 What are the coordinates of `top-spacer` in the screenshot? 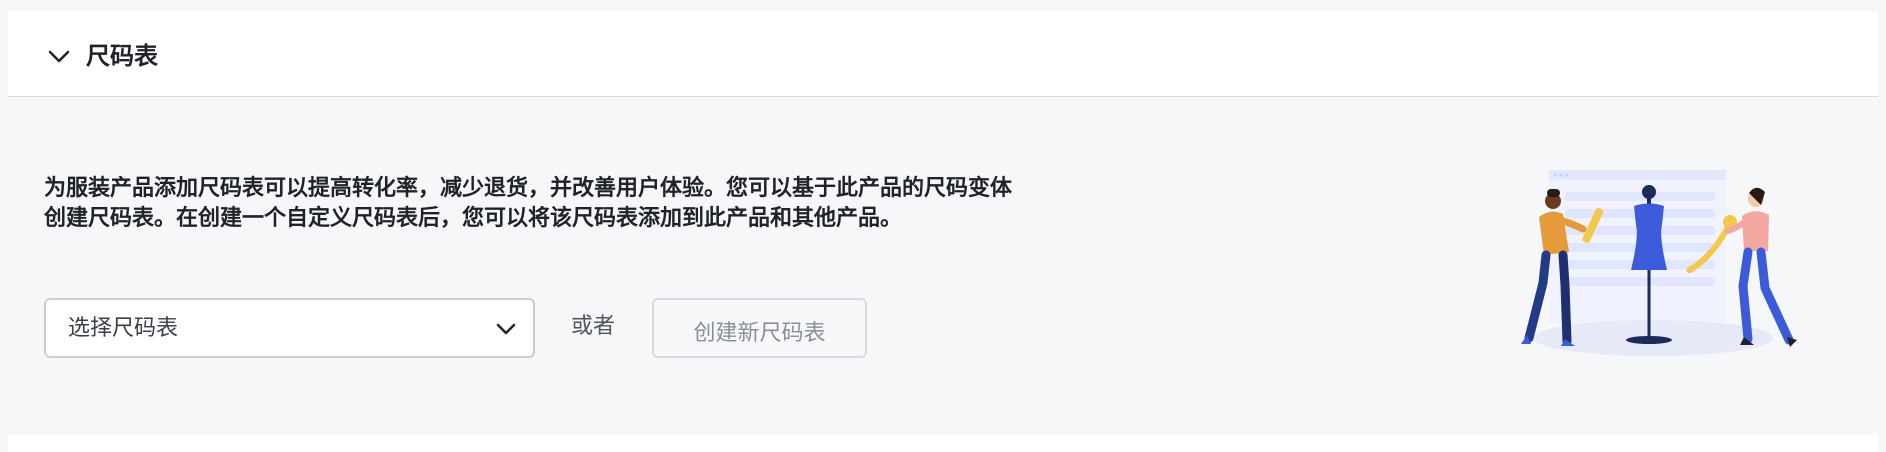 It's located at (943, 5).